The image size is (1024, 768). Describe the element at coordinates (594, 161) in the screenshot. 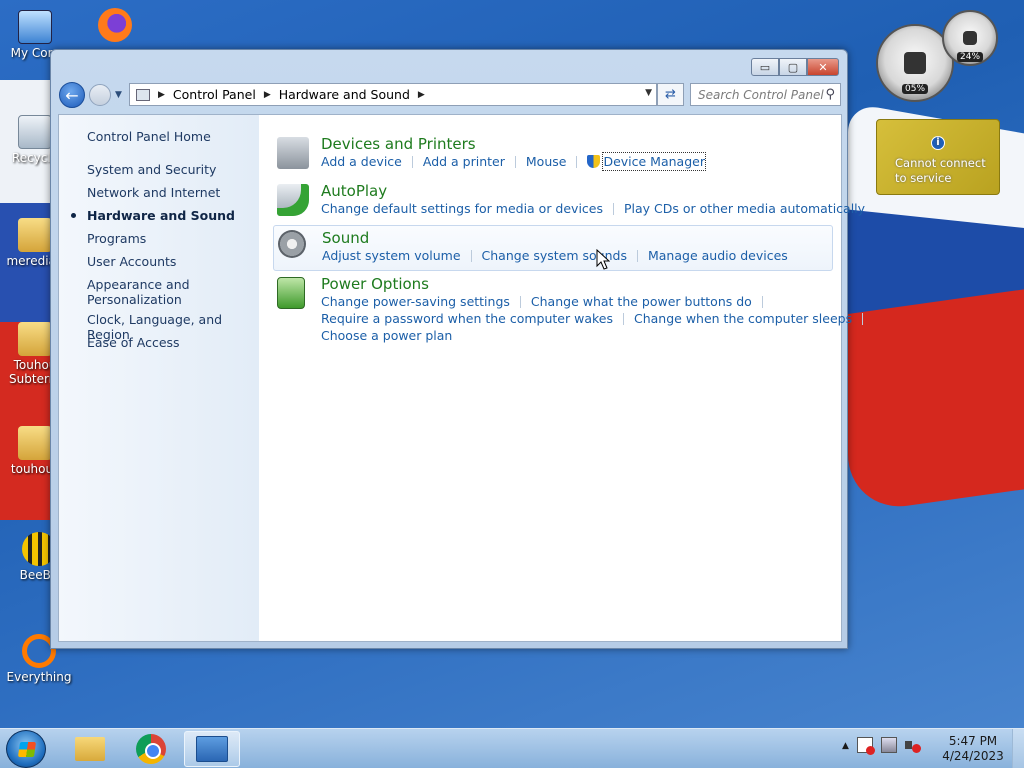

I see `uac-shield-icon` at that location.